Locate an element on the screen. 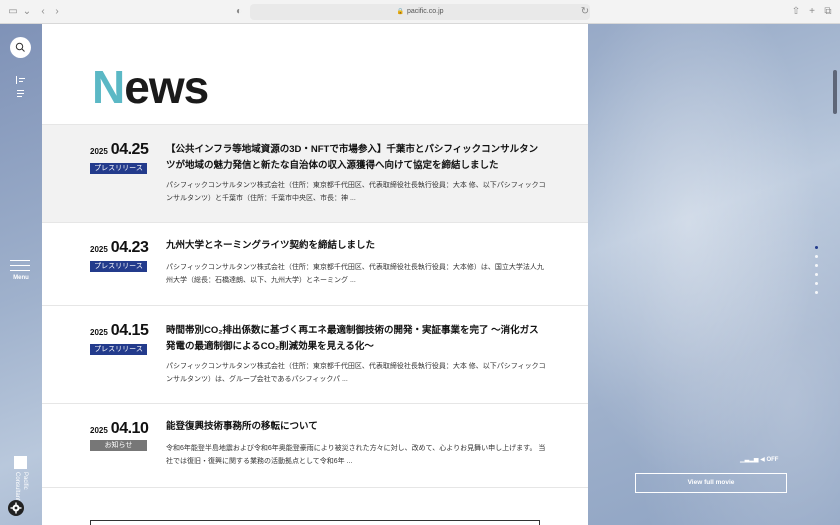 The image size is (840, 525). view-full-movie-button: View full movie is located at coordinates (711, 483).